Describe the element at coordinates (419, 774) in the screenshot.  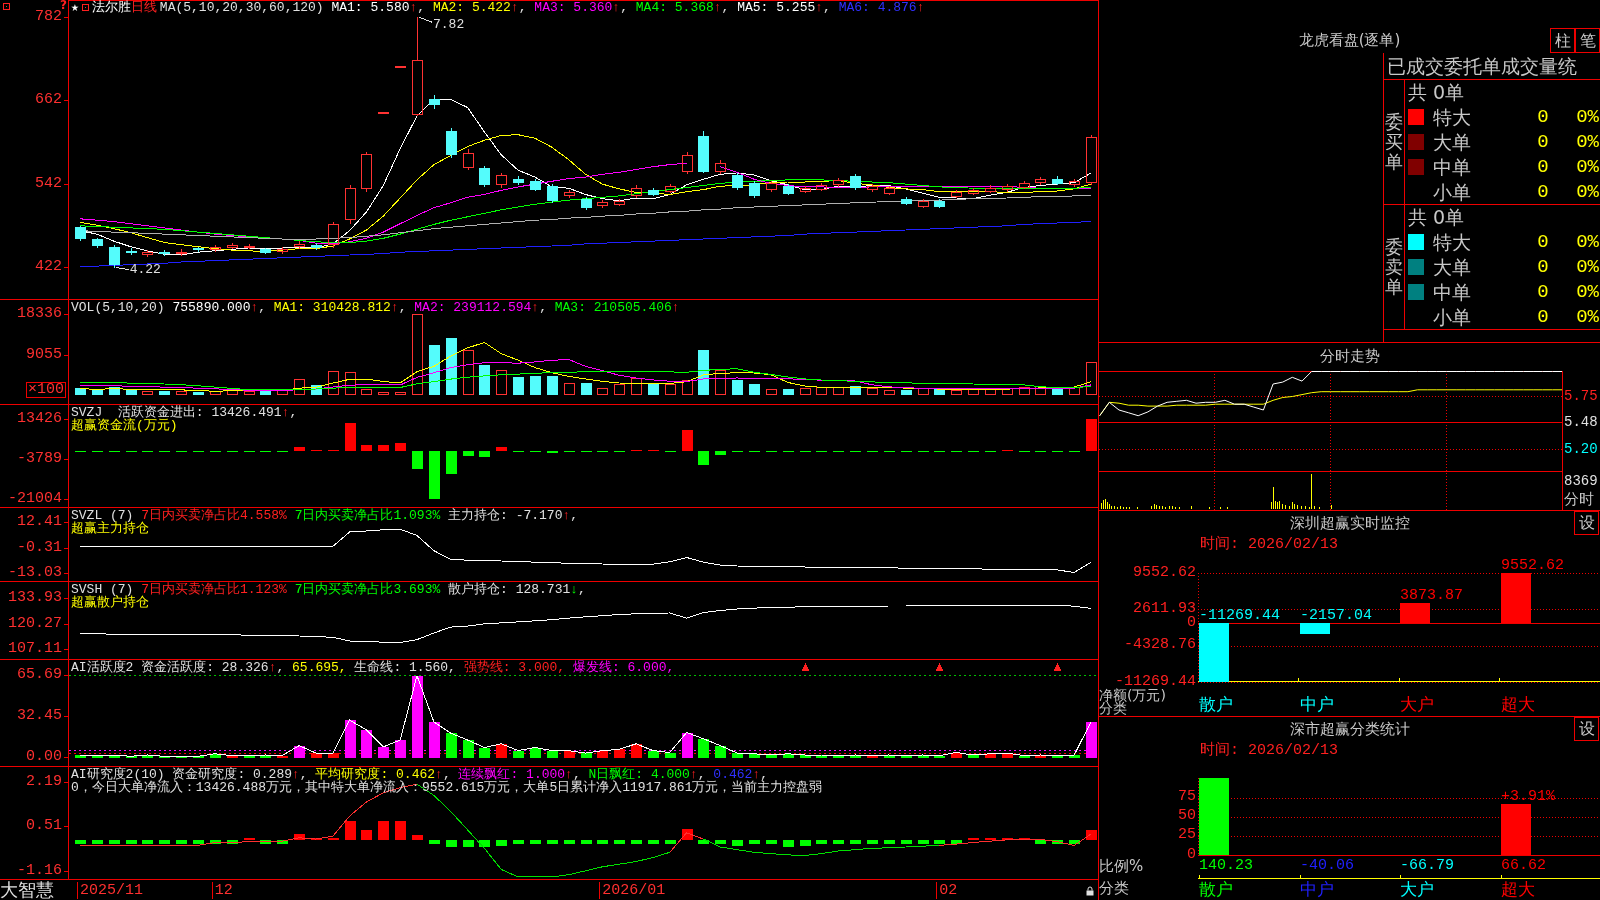
I see `indicator-header: AI研究度2(10) 资金研究度: 0.289↑, 平均研究度: 0.462↑, 连续飘红: 1.000↑, N日飘红: 4.000↑, 0.462↑,` at that location.